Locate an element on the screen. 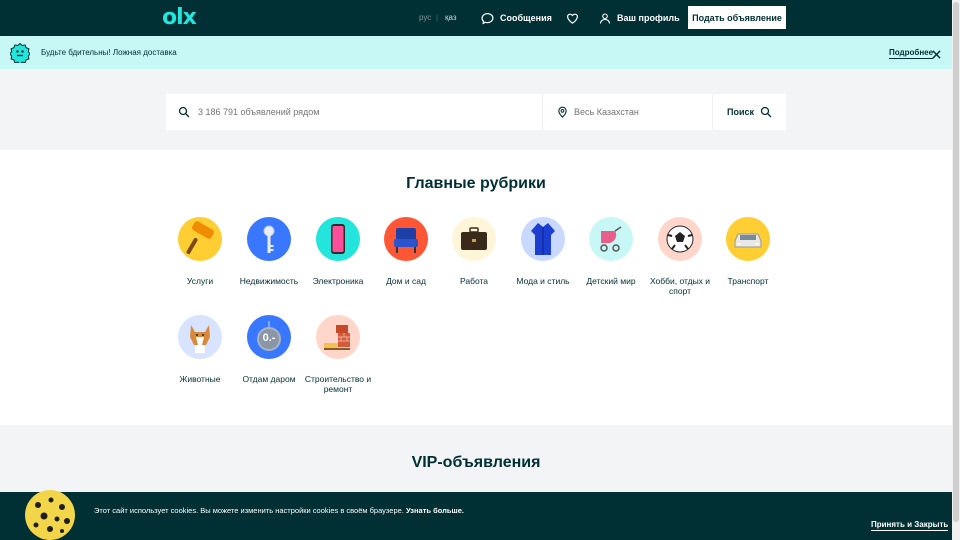 Image resolution: width=960 pixels, height=540 pixels. cookie-accept-button: Принять и Закрыть is located at coordinates (910, 525).